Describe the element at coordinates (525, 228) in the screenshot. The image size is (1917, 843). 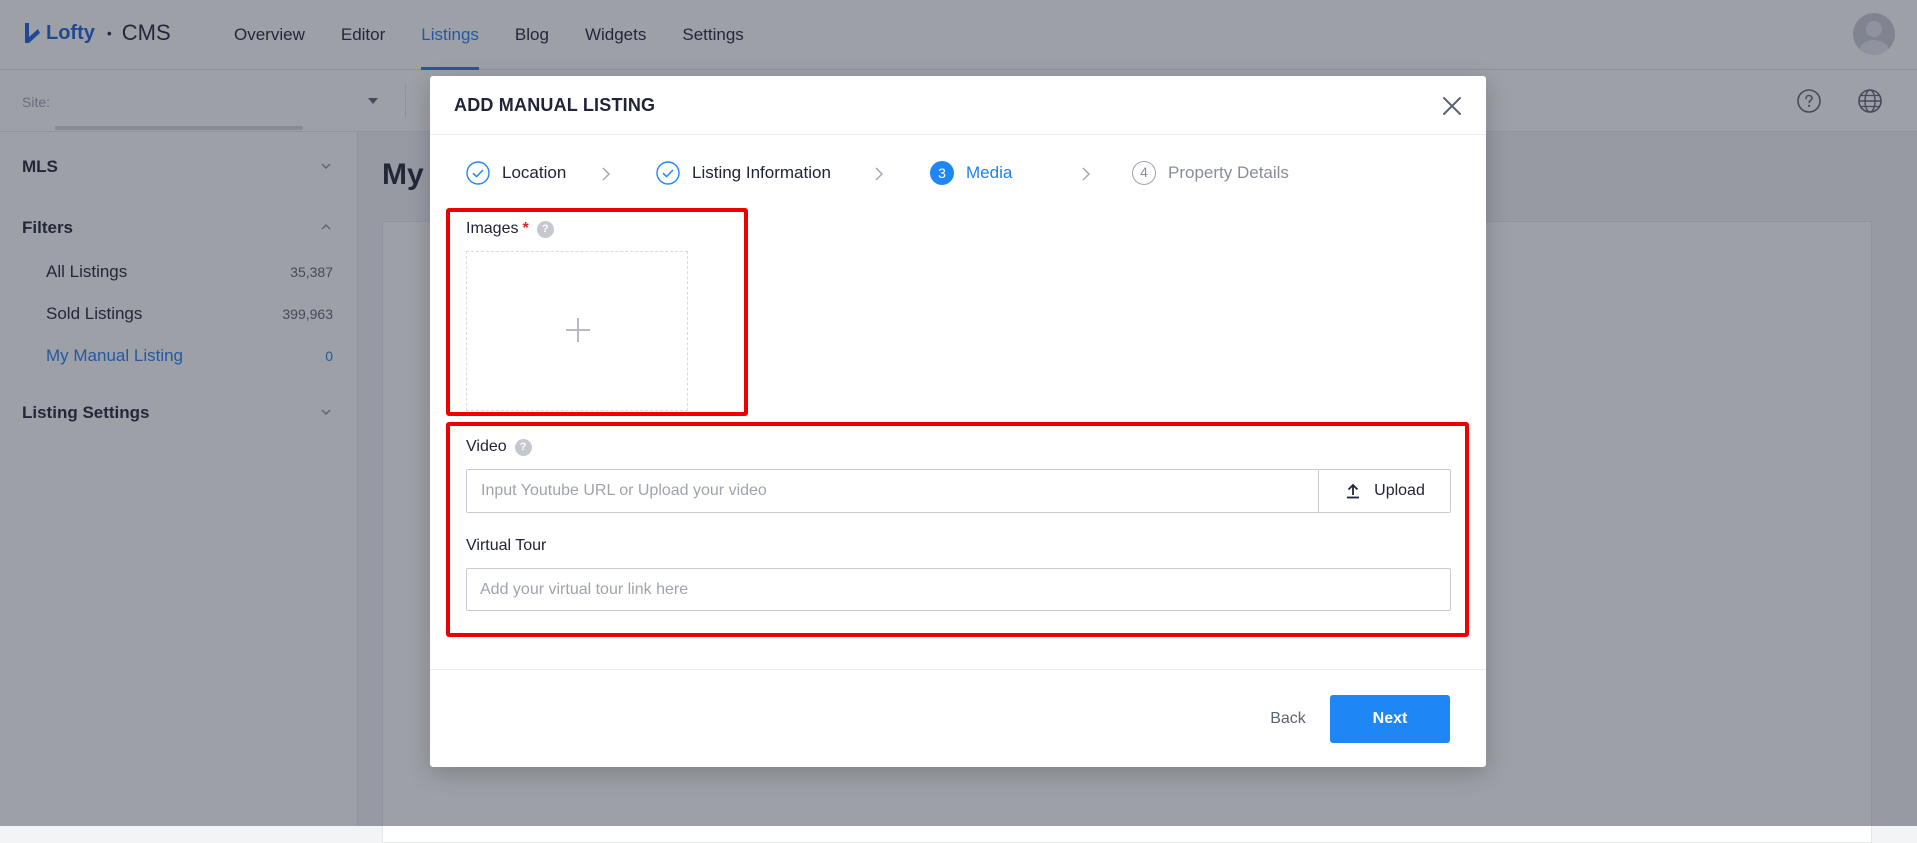
I see `required-mark: *` at that location.